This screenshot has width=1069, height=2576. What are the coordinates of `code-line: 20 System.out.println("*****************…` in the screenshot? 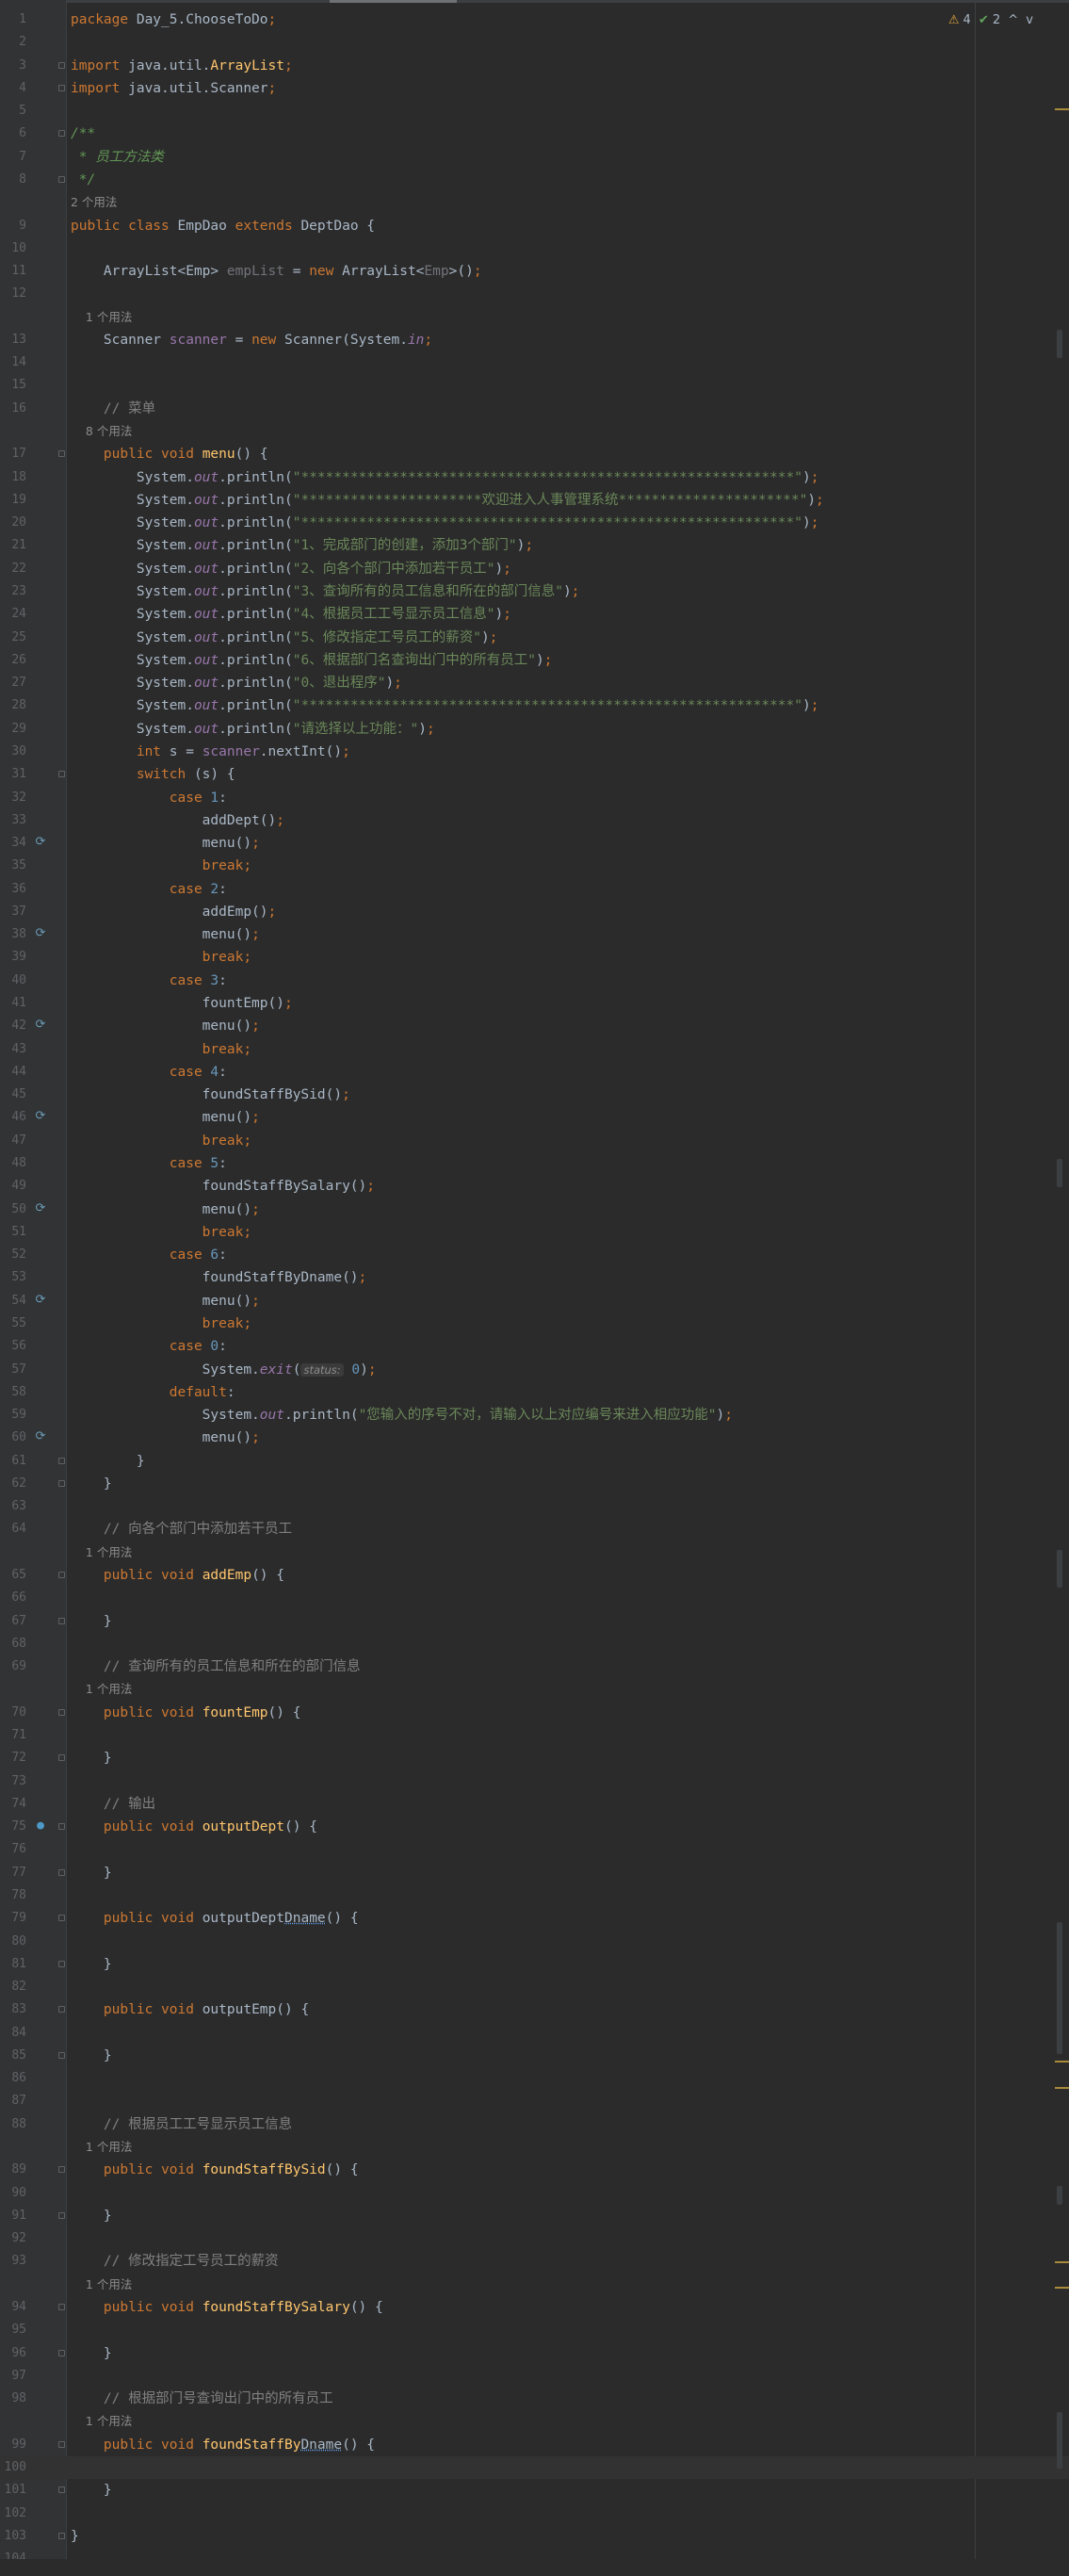 It's located at (534, 523).